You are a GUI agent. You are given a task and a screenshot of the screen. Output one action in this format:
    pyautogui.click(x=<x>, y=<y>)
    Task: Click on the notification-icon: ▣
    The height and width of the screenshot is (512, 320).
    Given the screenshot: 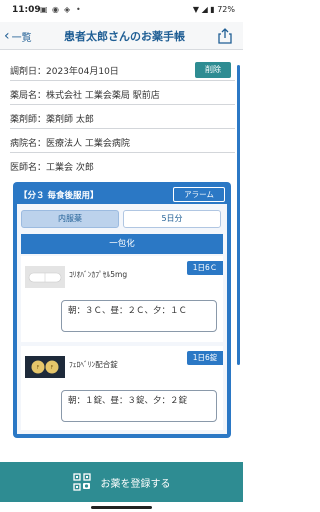 What is the action you would take?
    pyautogui.click(x=44, y=9)
    